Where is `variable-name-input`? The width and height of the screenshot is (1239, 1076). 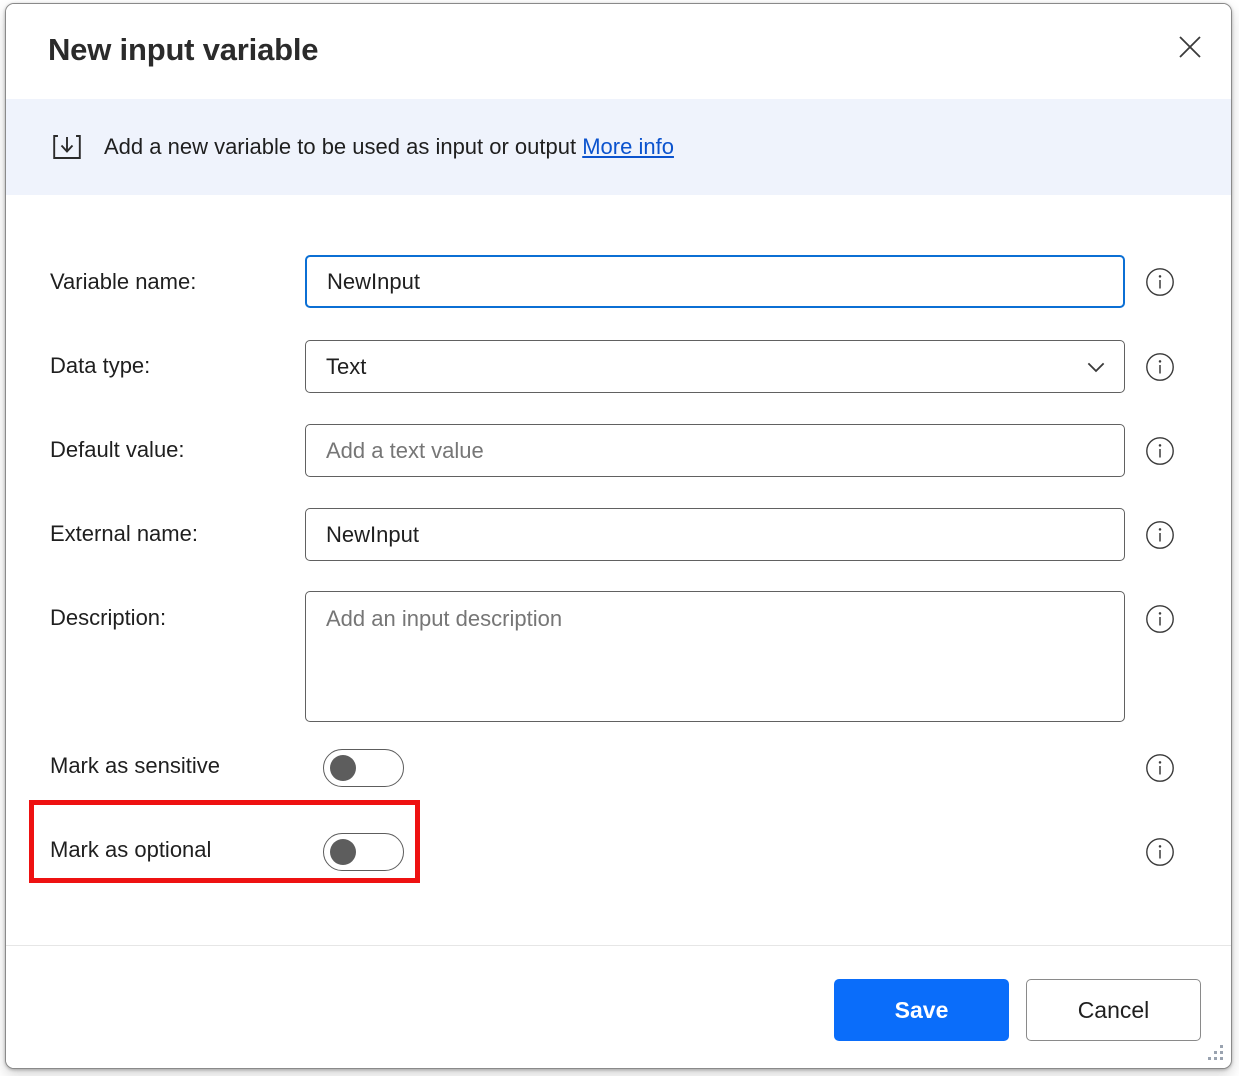 variable-name-input is located at coordinates (715, 281).